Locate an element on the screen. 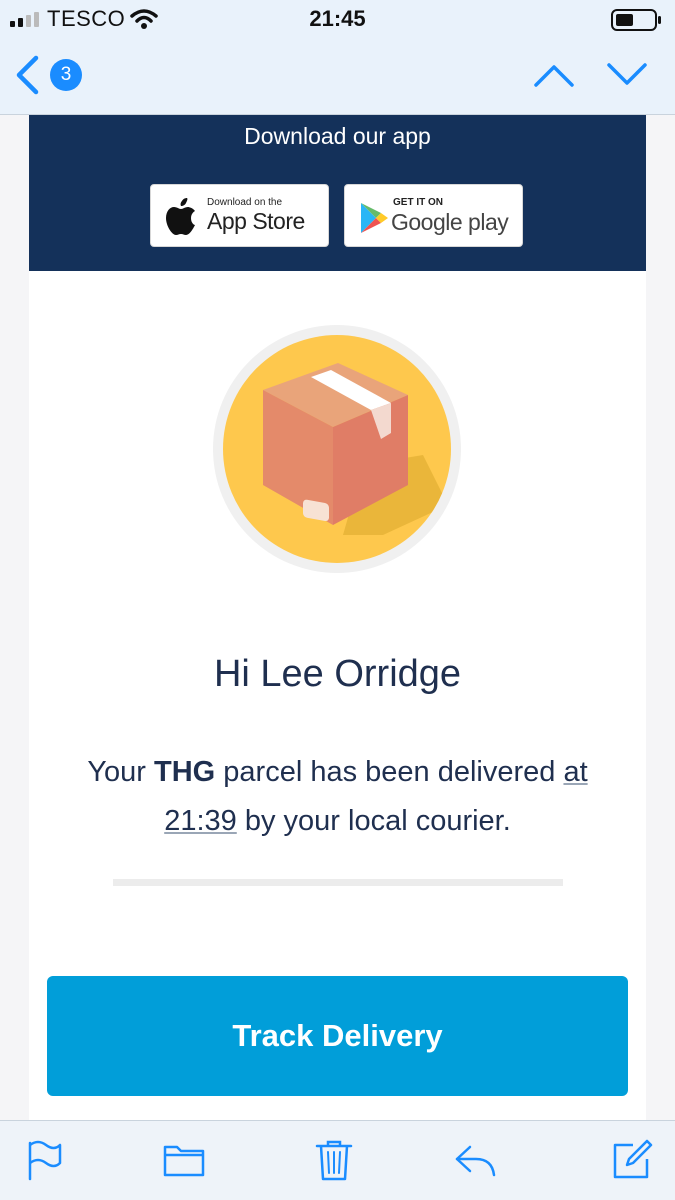  top-navigation: TESCO 21:45 3 is located at coordinates (337, 57).